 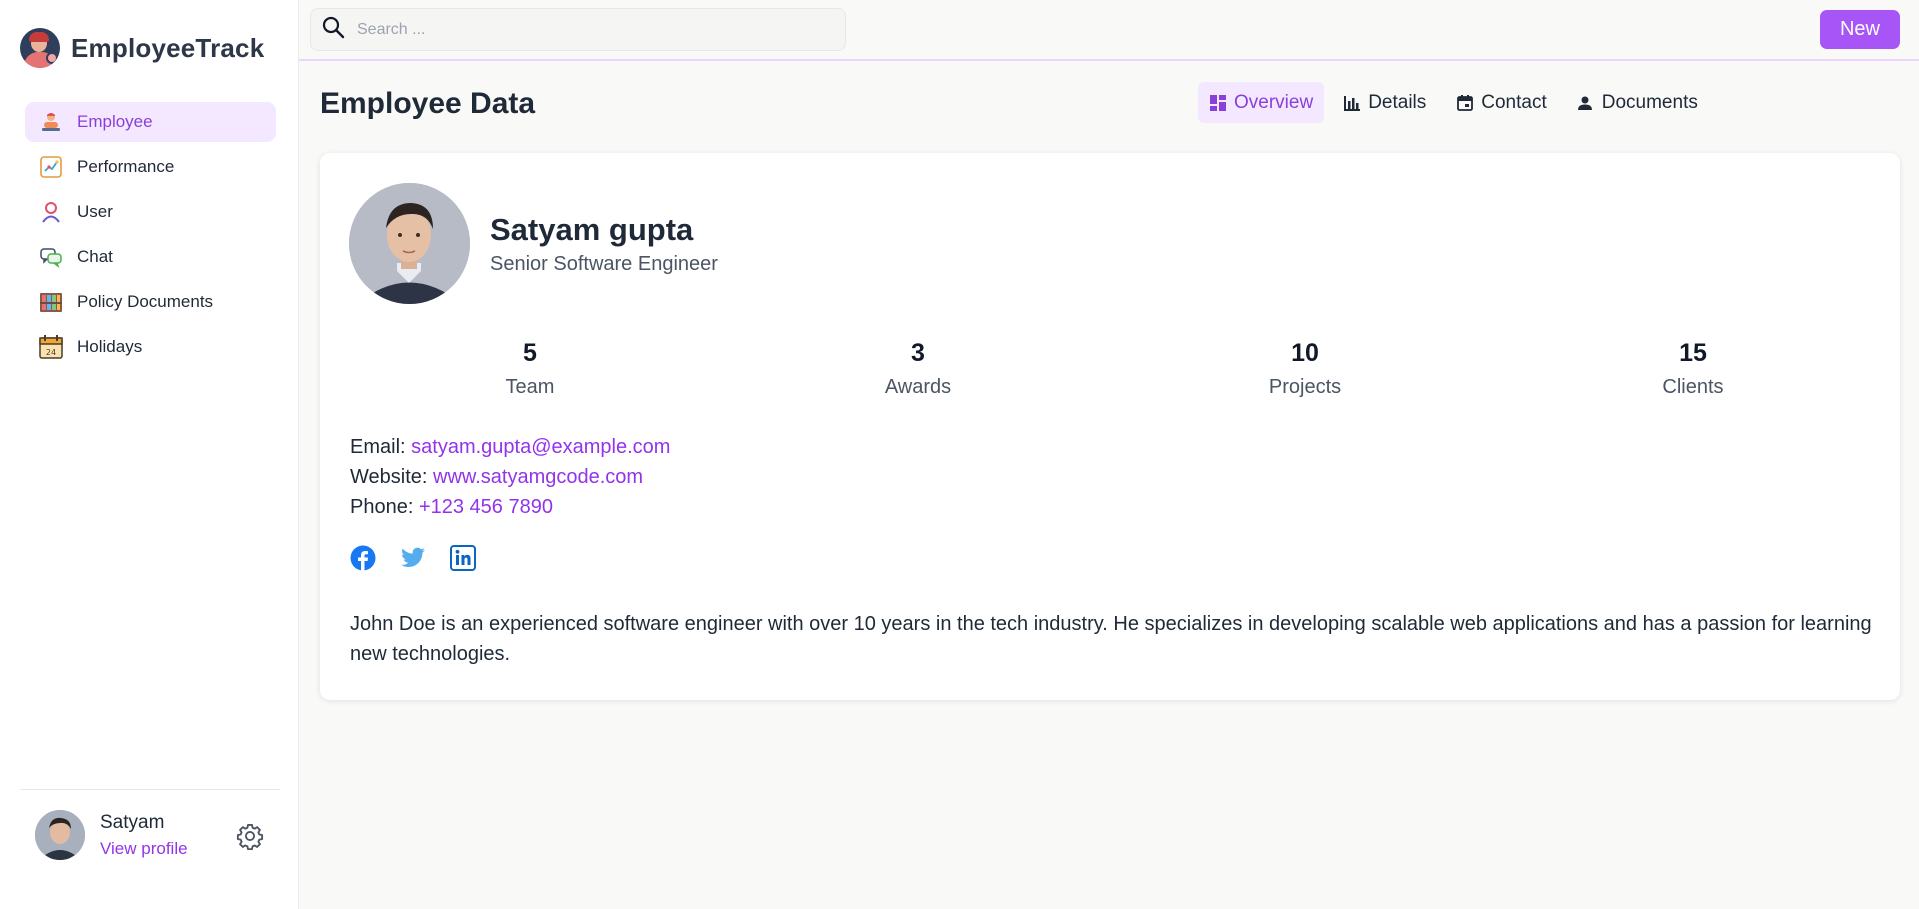 What do you see at coordinates (530, 369) in the screenshot?
I see `stat-team: 5 Team` at bounding box center [530, 369].